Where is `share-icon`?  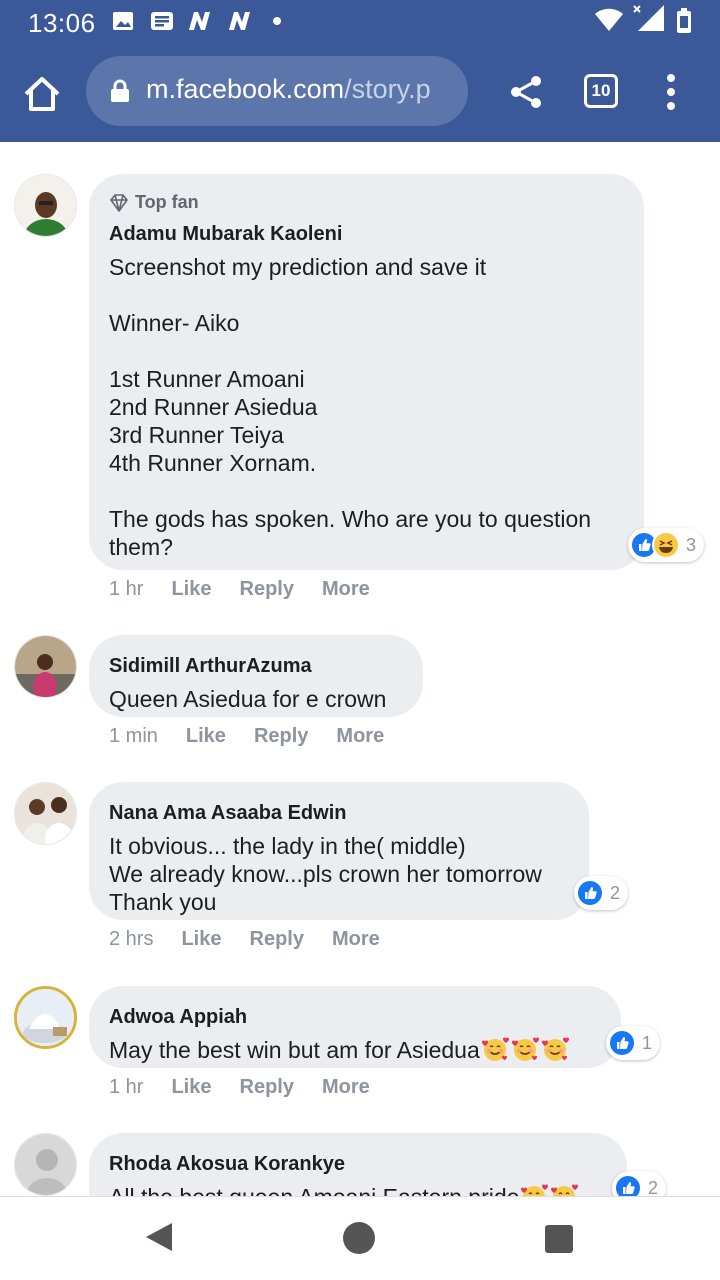
share-icon is located at coordinates (526, 92).